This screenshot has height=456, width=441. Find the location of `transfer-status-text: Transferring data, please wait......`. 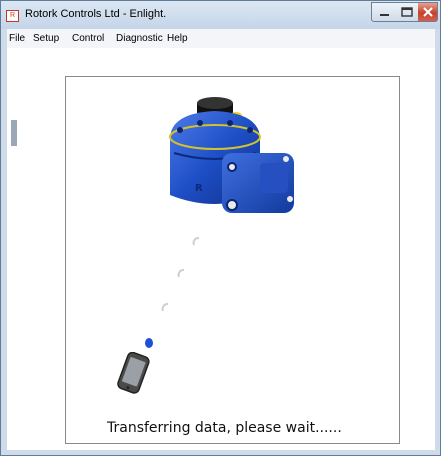

transfer-status-text: Transferring data, please wait...... is located at coordinates (224, 428).